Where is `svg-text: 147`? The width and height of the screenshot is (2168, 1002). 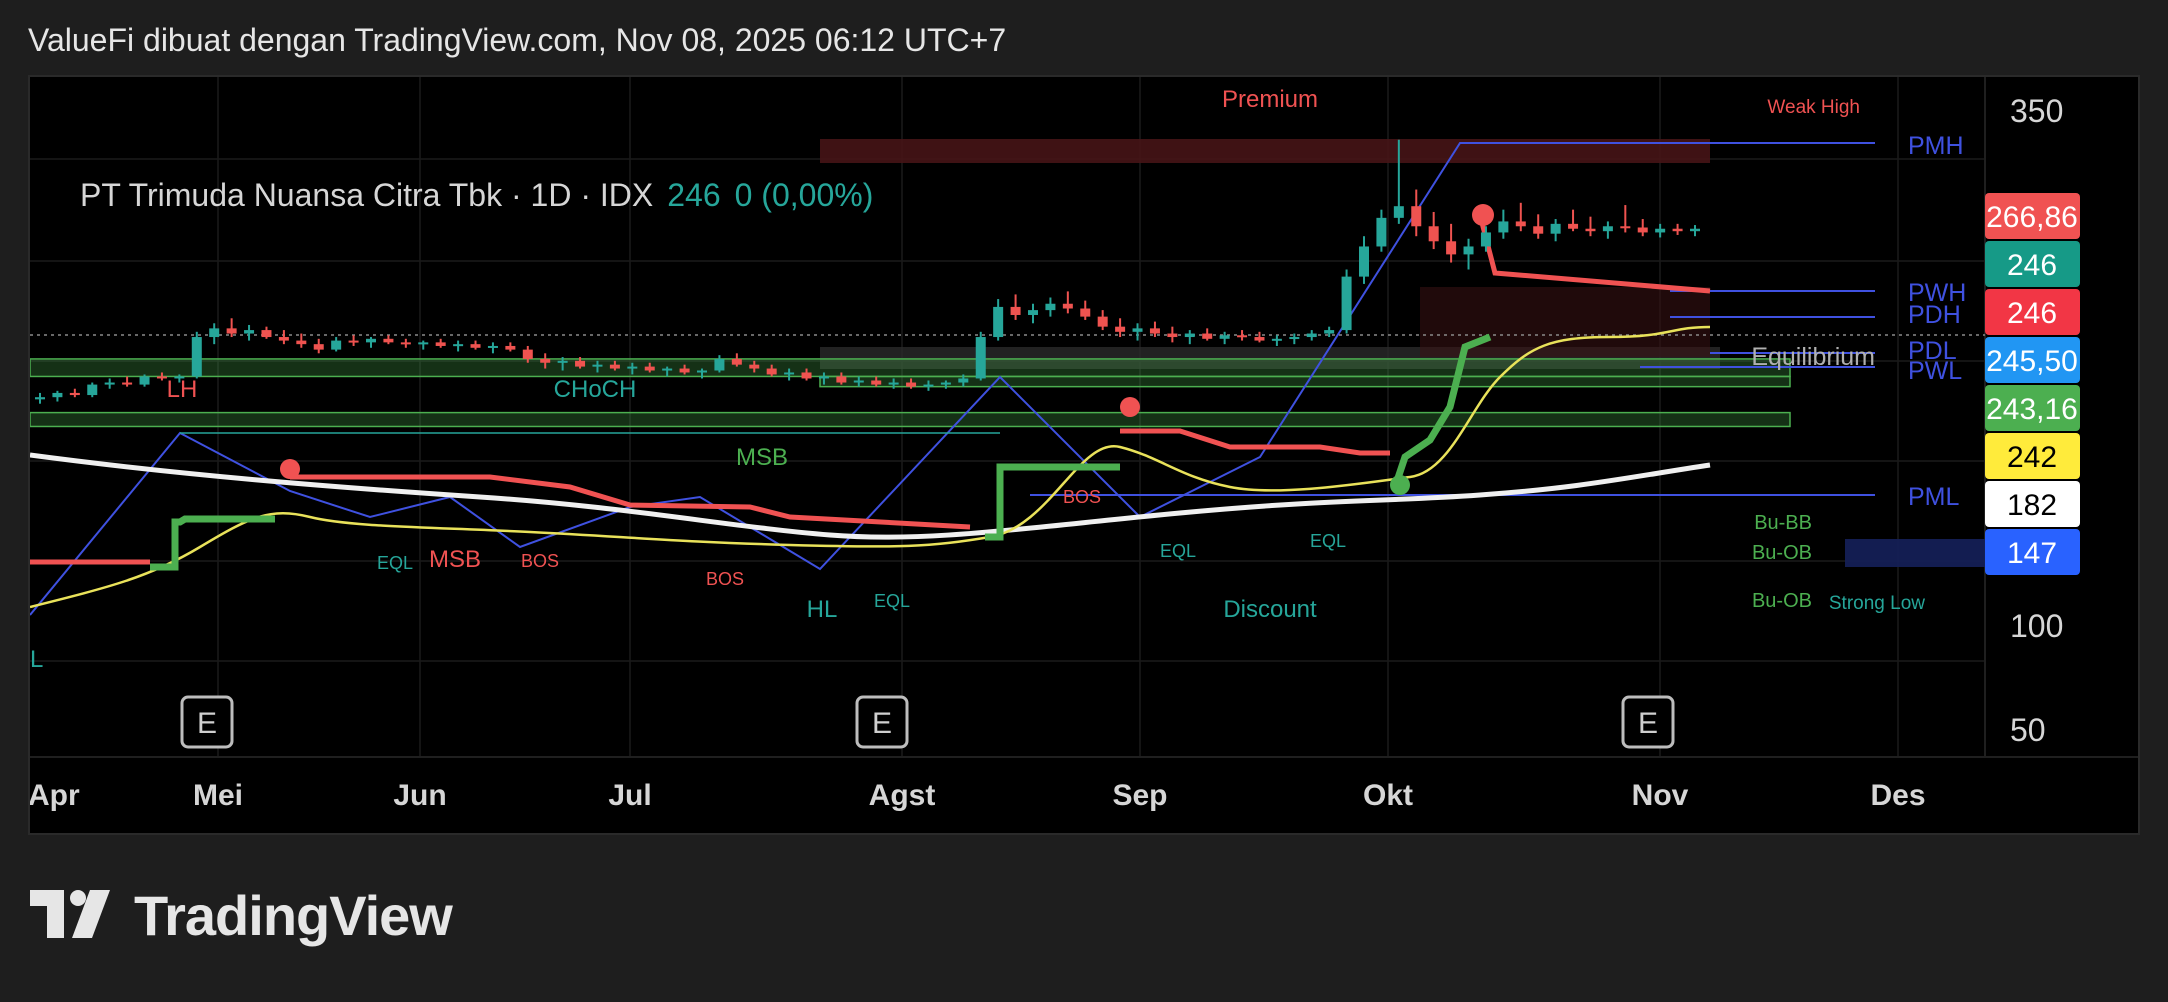 svg-text: 147 is located at coordinates (2032, 553).